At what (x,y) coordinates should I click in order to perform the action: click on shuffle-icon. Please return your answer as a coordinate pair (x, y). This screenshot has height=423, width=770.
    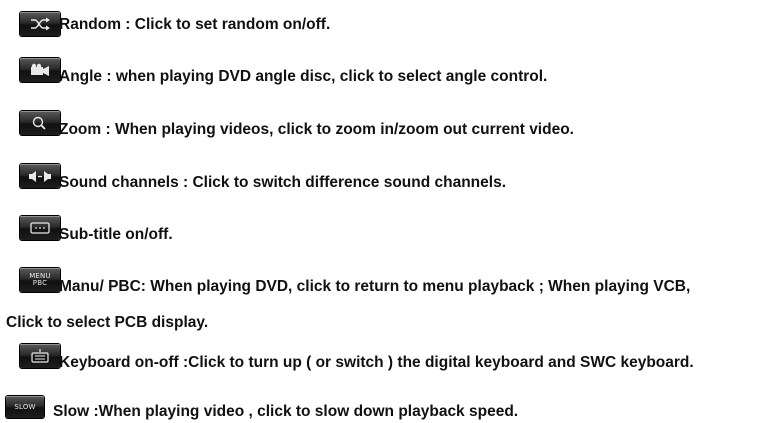
    Looking at the image, I should click on (40, 24).